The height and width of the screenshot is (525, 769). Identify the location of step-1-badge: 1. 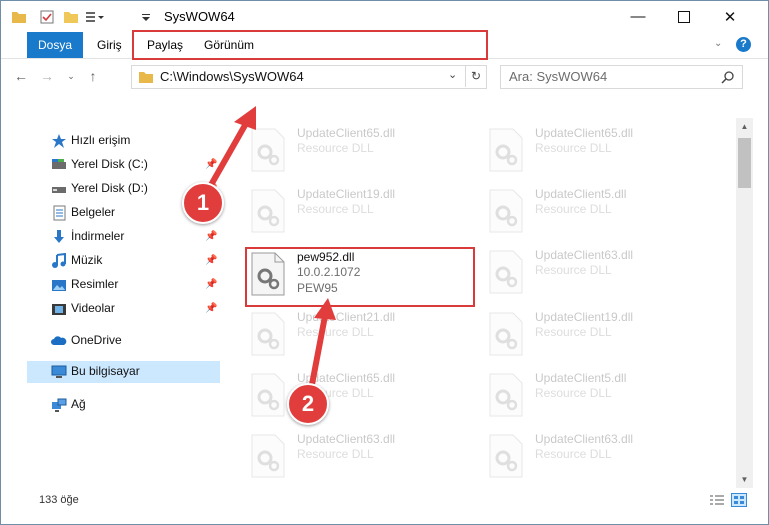
(203, 203).